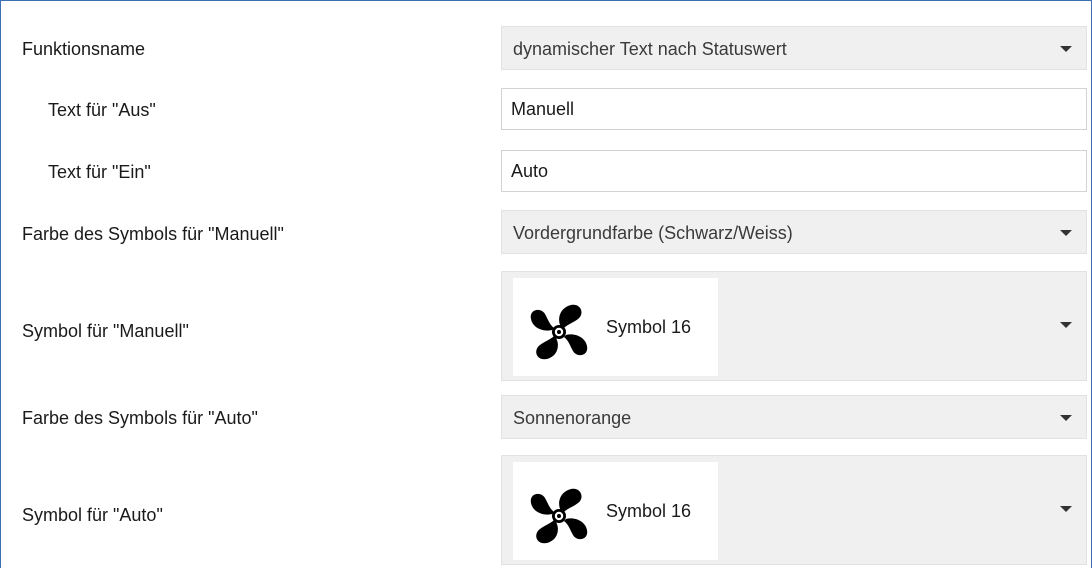  I want to click on farbe-auto-select: Sonnenorange, so click(794, 417).